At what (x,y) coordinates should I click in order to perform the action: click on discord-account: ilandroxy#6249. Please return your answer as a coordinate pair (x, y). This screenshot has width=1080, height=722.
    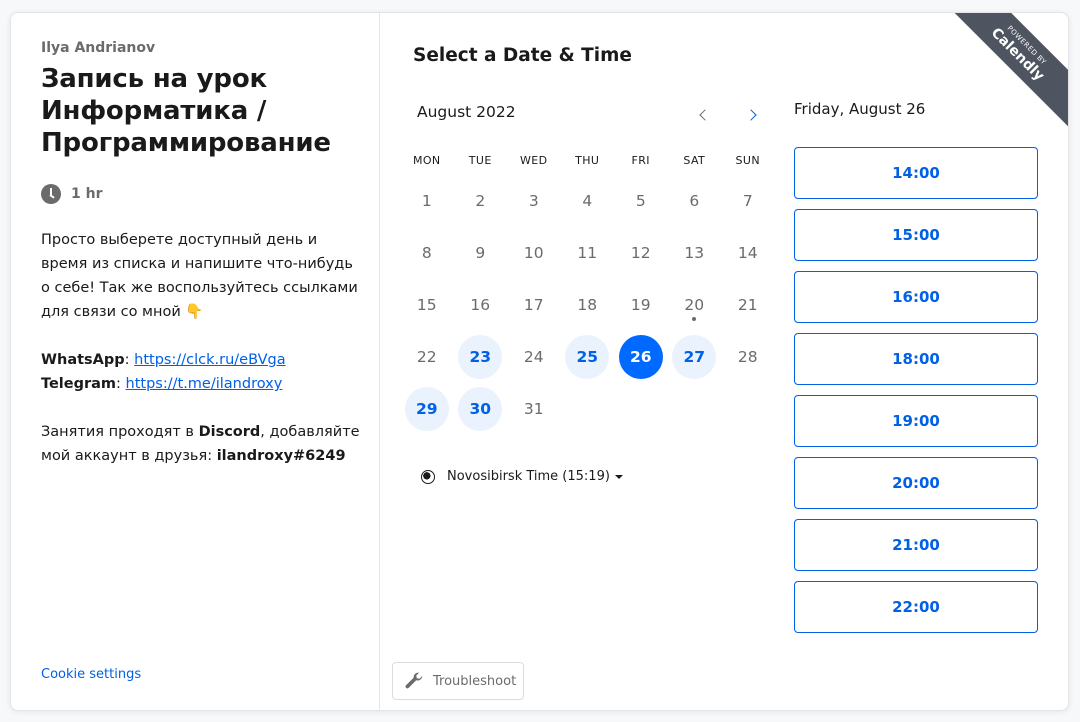
    Looking at the image, I should click on (281, 456).